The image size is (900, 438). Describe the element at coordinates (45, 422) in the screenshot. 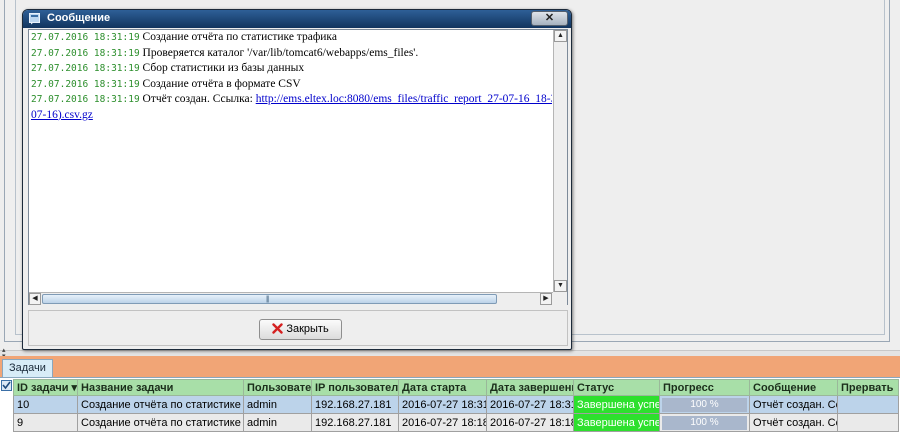

I see `cell-id: 9` at that location.